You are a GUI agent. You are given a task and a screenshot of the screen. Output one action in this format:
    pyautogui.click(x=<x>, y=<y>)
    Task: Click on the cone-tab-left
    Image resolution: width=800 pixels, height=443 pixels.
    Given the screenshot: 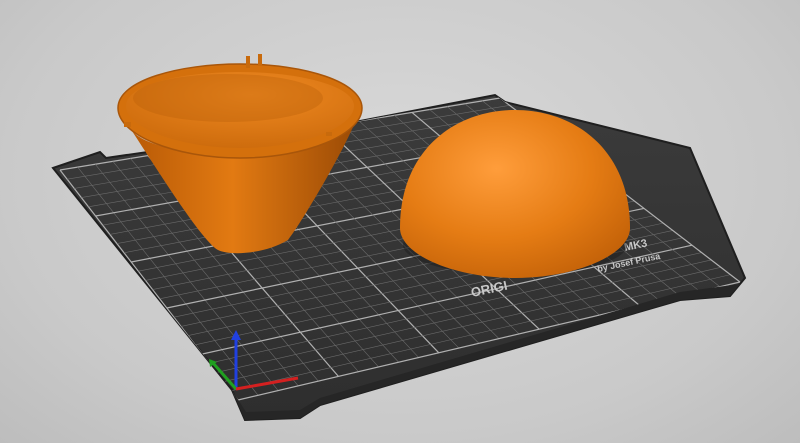 What is the action you would take?
    pyautogui.click(x=248, y=62)
    